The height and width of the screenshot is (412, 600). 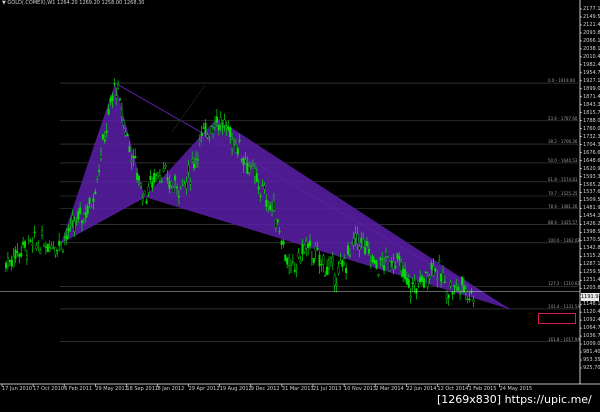 I want to click on time-axis-label: 29 May 2011, so click(x=111, y=389).